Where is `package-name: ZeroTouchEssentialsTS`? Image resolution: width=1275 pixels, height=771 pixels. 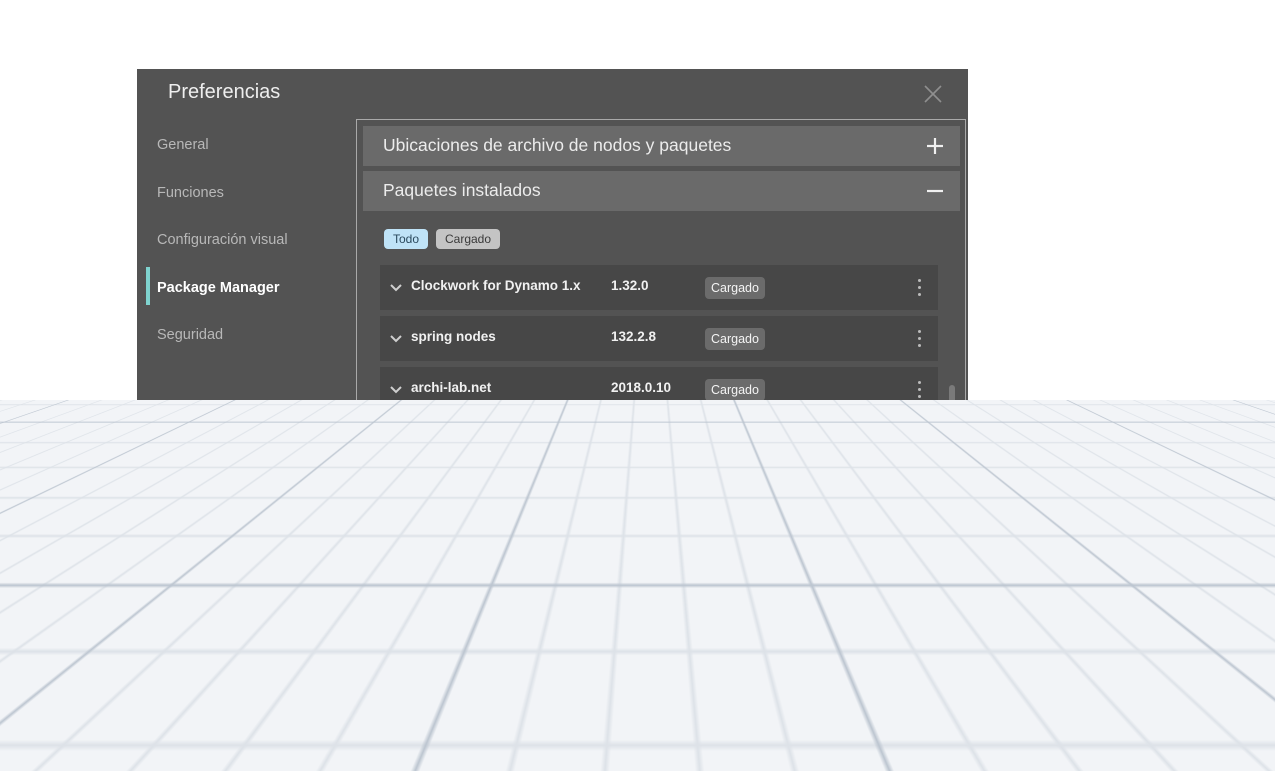 package-name: ZeroTouchEssentialsTS is located at coordinates (487, 489).